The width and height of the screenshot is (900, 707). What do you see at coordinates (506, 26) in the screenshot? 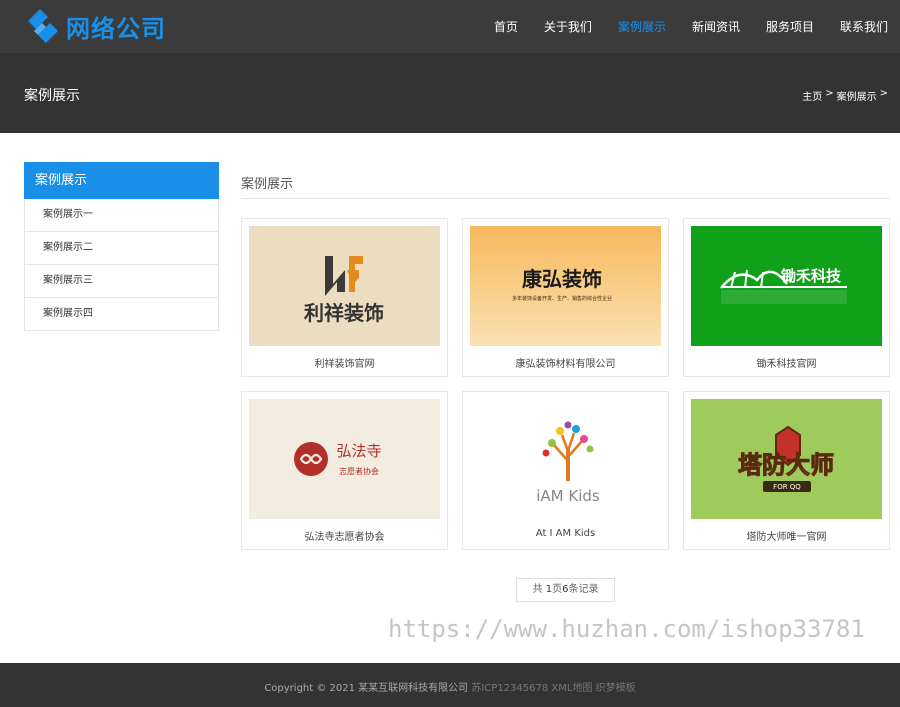
I see `nav-item-home: 首页` at bounding box center [506, 26].